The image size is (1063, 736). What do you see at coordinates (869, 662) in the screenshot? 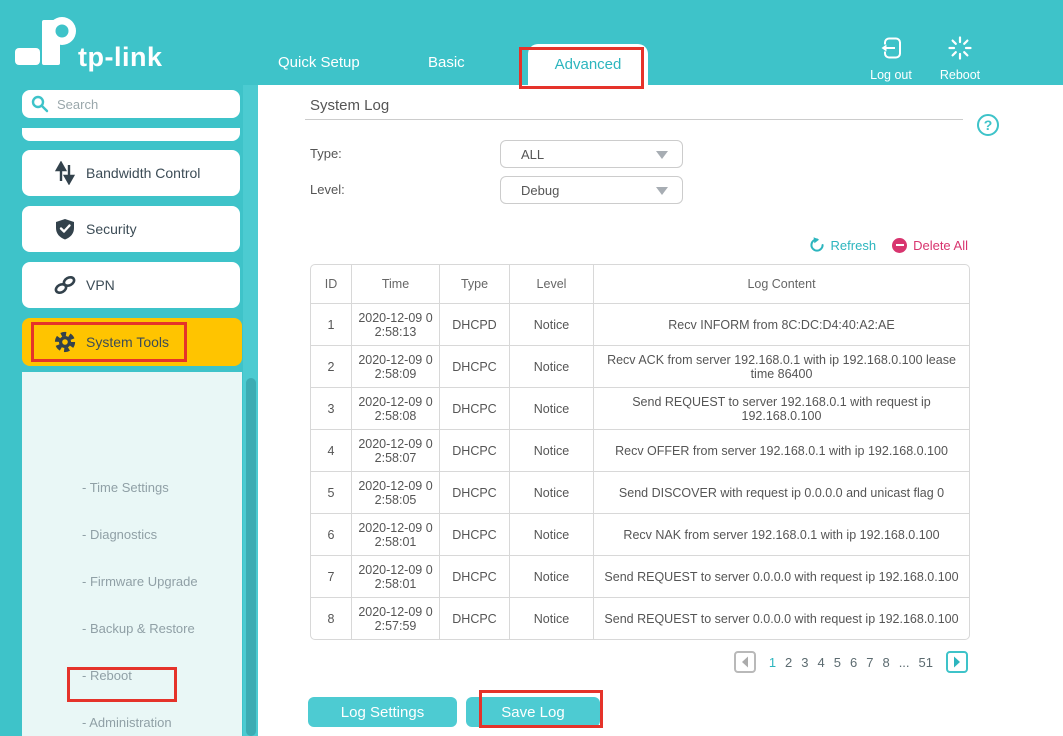
I see `pagination-page-7: 7` at bounding box center [869, 662].